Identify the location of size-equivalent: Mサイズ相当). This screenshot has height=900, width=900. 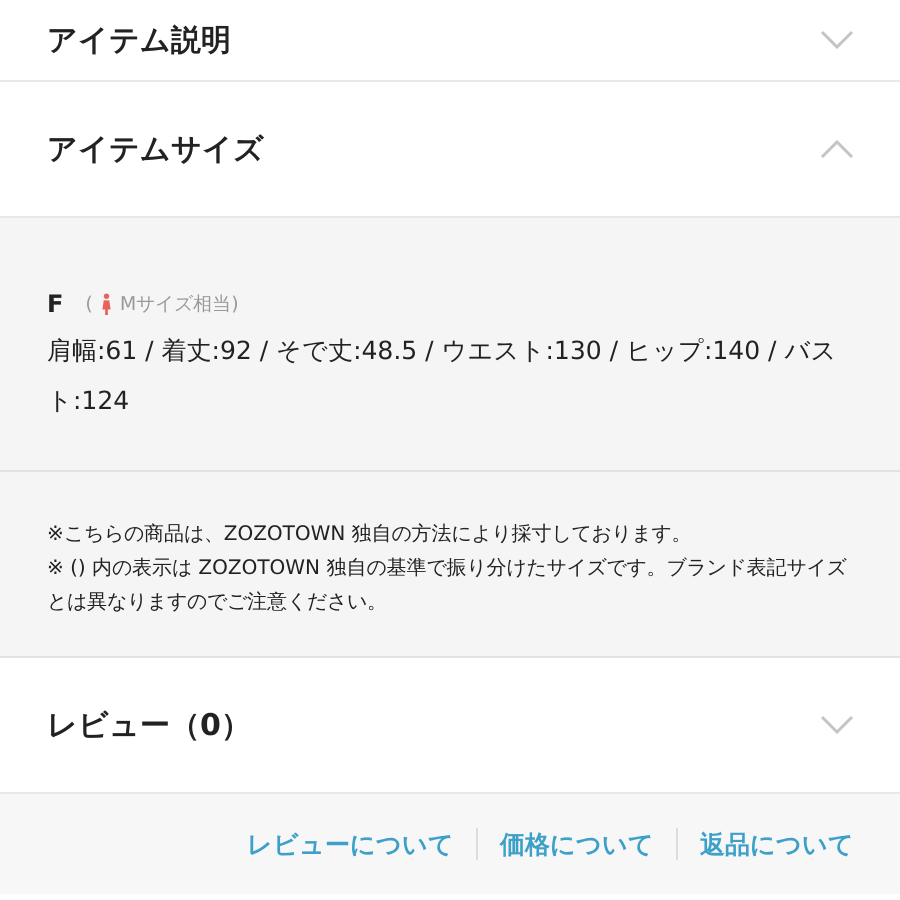
(179, 304).